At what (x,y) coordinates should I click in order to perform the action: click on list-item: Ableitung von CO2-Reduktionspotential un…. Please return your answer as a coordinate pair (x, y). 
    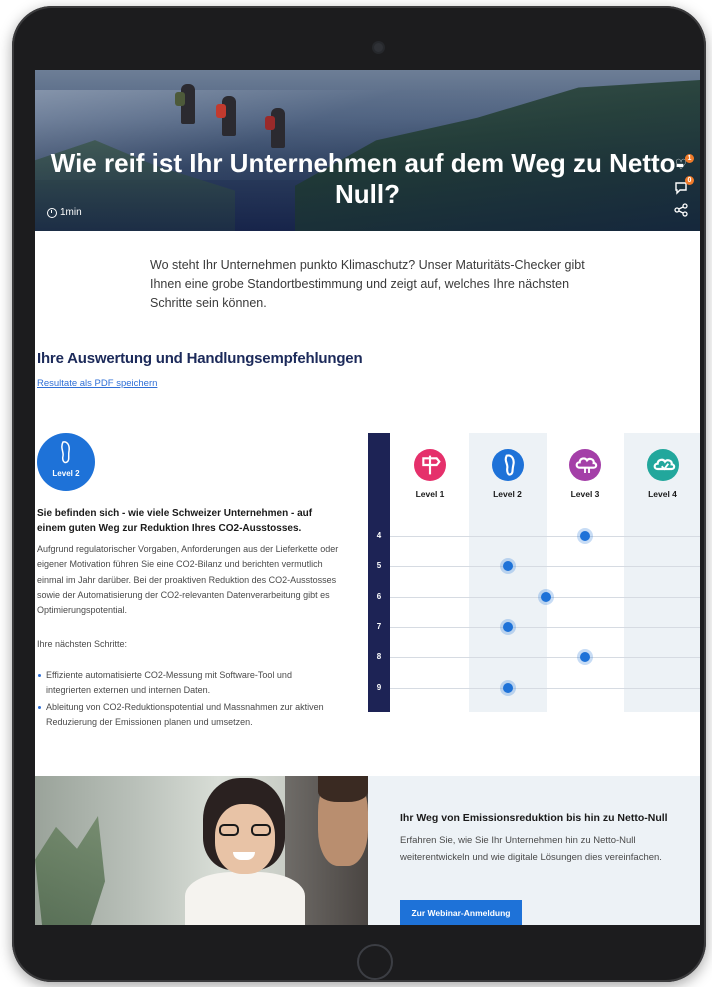
    Looking at the image, I should click on (187, 715).